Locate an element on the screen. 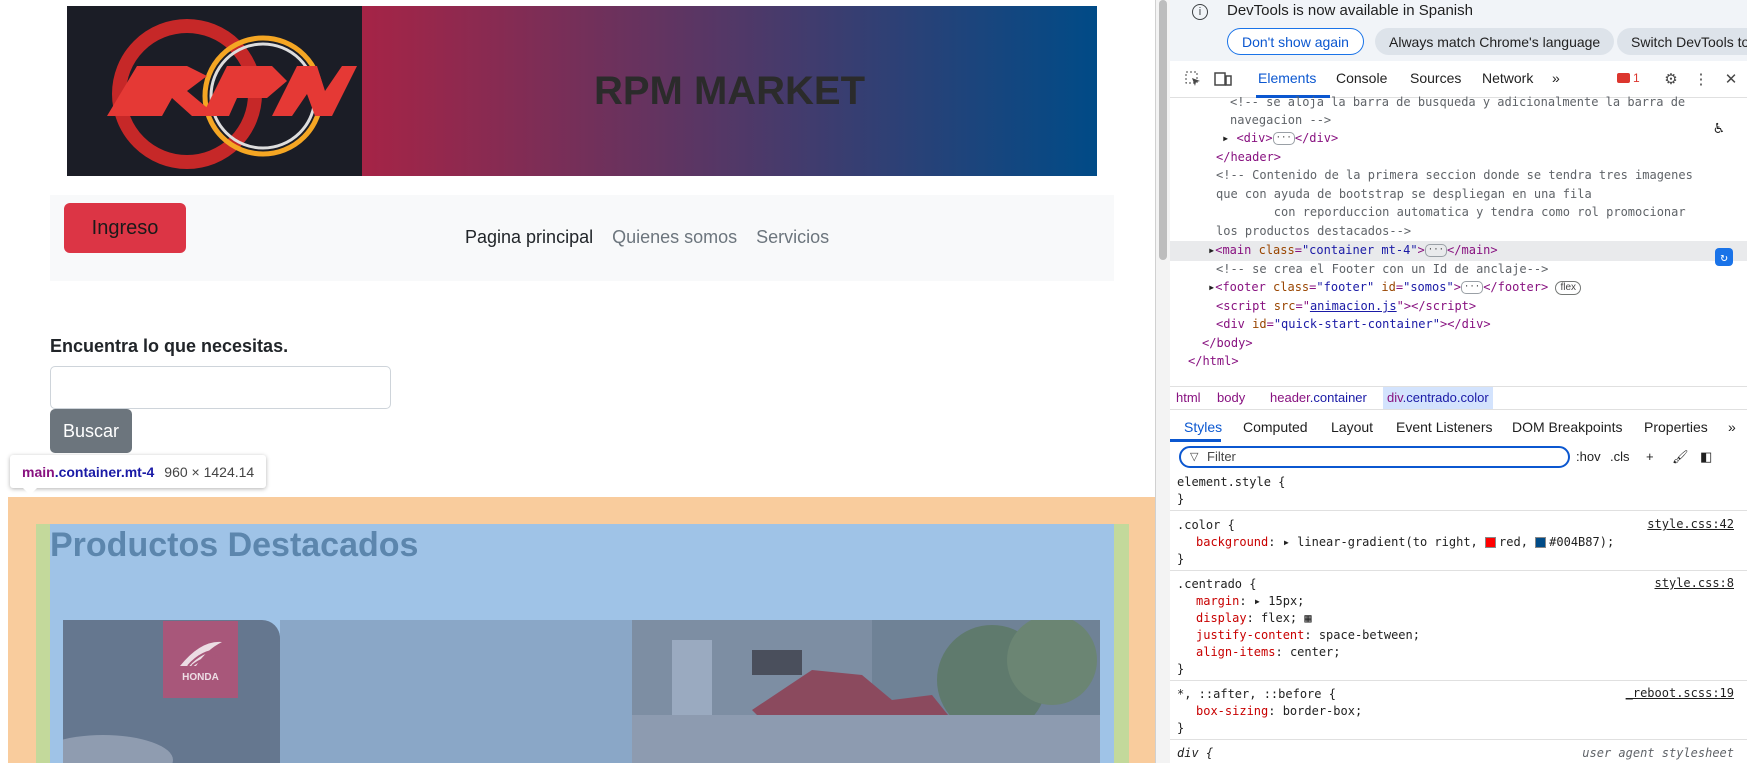 This screenshot has width=1747, height=763. decl-align-items: align-items: center; is located at coordinates (1259, 652).